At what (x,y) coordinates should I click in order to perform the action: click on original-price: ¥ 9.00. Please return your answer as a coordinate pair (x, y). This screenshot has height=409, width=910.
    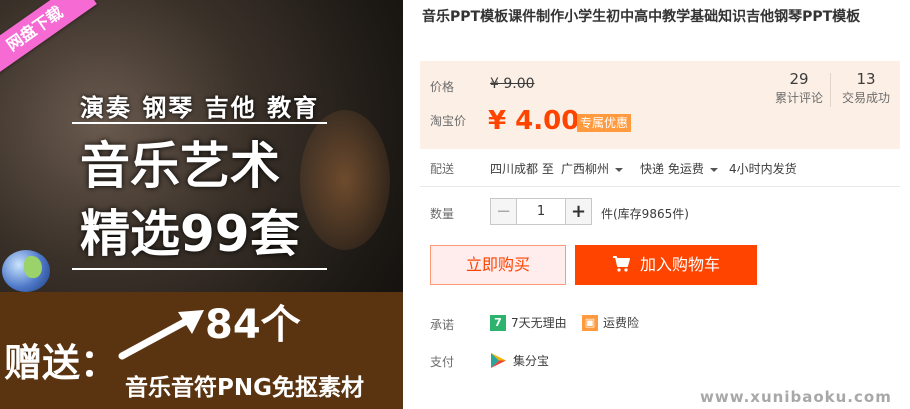
    Looking at the image, I should click on (512, 84).